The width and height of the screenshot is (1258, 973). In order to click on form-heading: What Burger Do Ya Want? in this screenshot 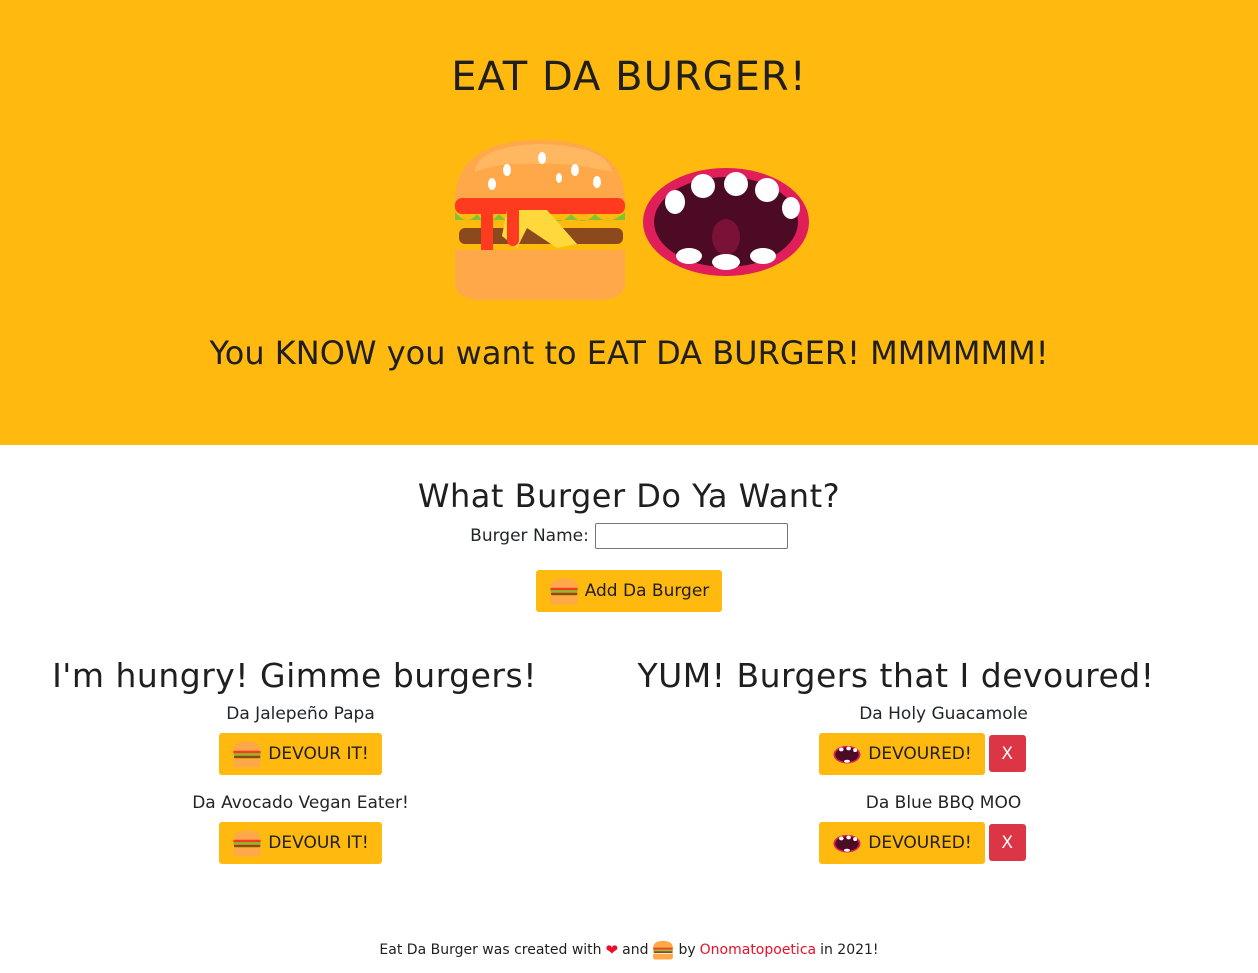, I will do `click(629, 496)`.